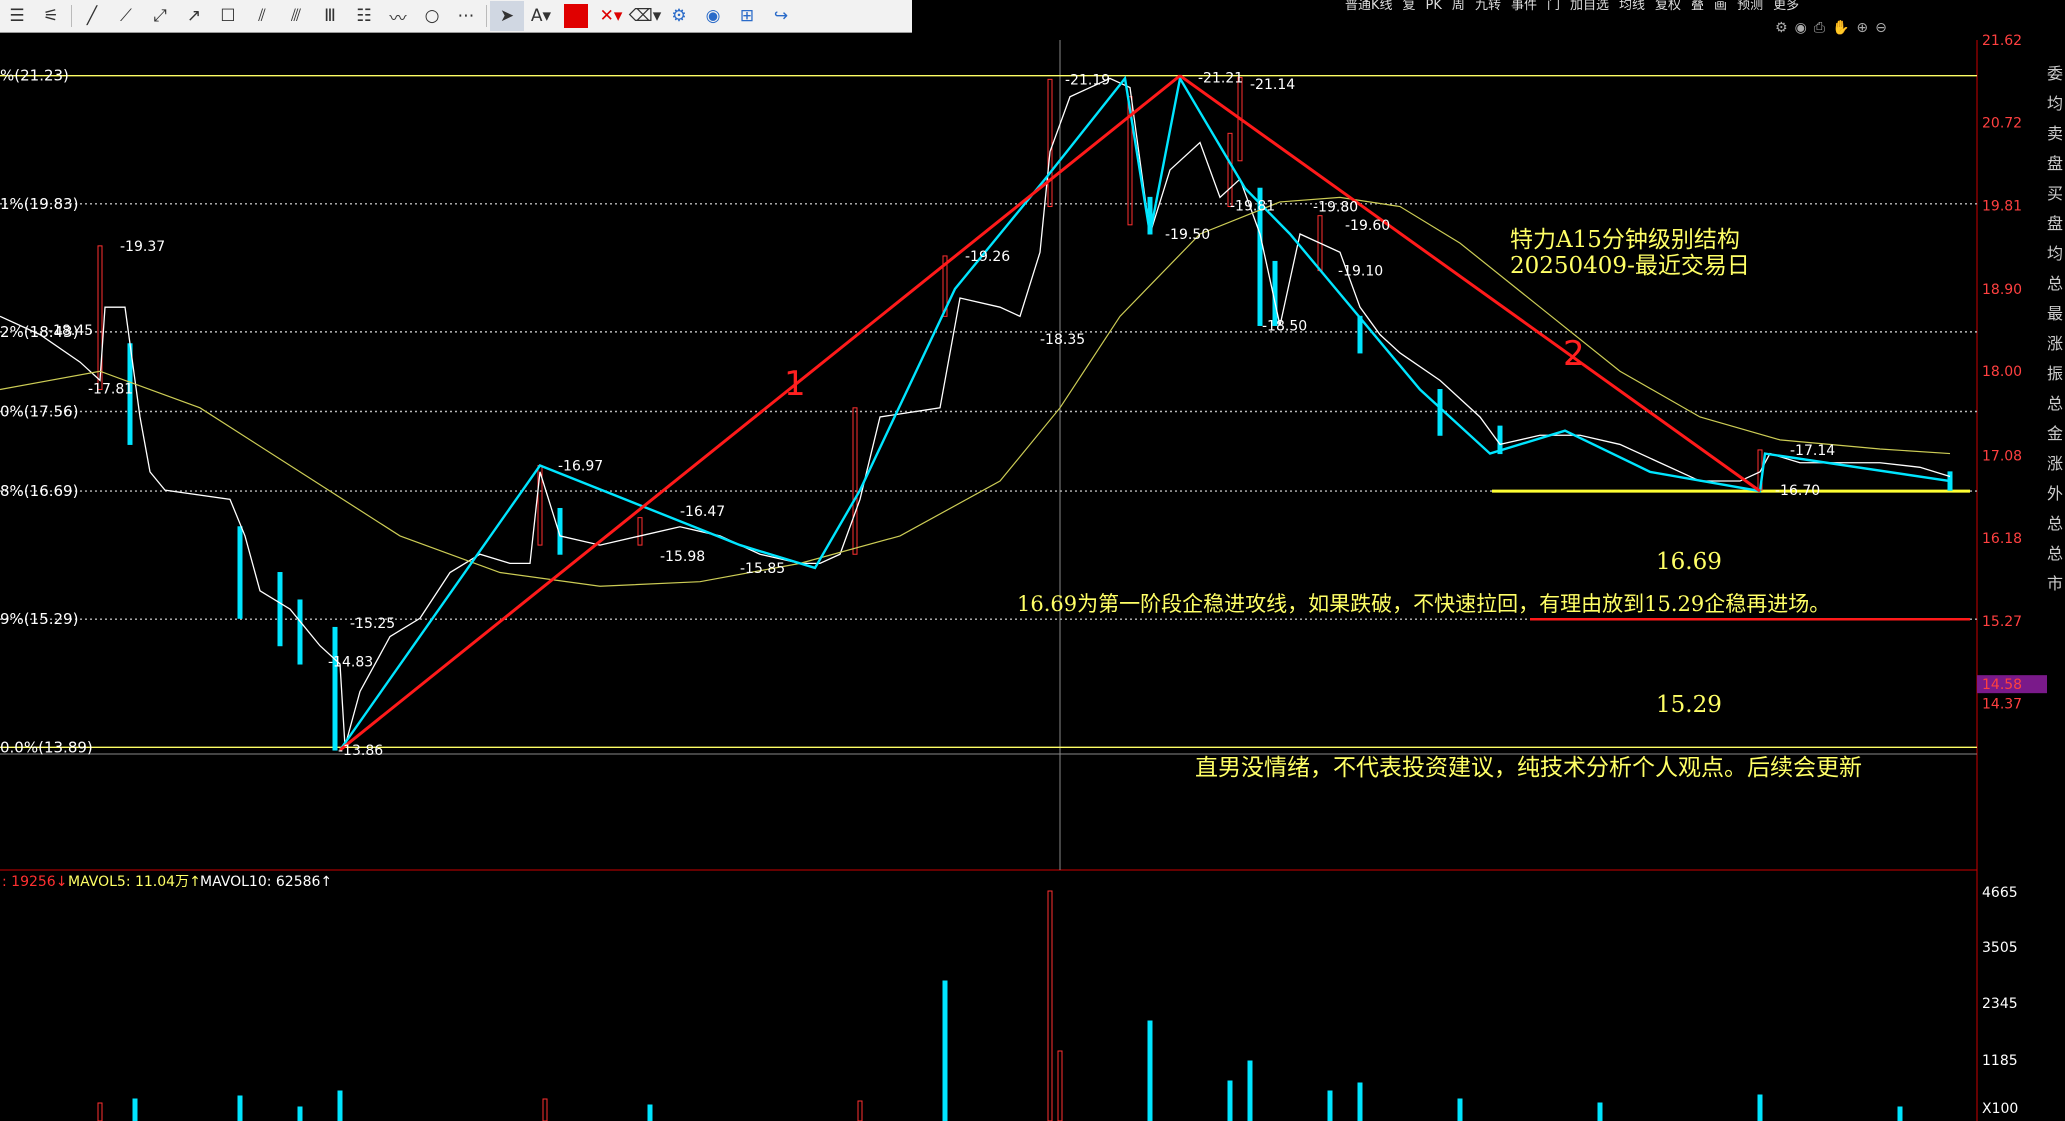 Image resolution: width=2065 pixels, height=1121 pixels. Describe the element at coordinates (266, 882) in the screenshot. I see `volume-legend-ma10: MAVOL10: 62586↑` at that location.